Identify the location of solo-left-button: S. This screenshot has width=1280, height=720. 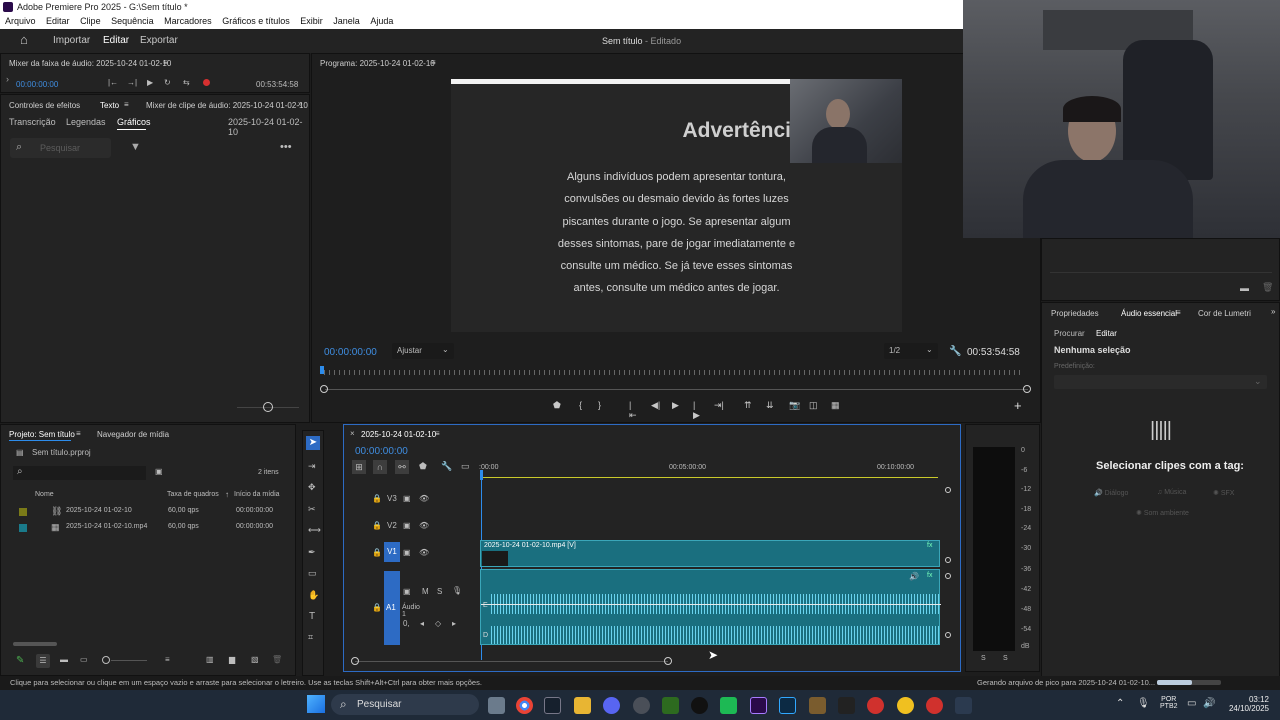
(983, 658).